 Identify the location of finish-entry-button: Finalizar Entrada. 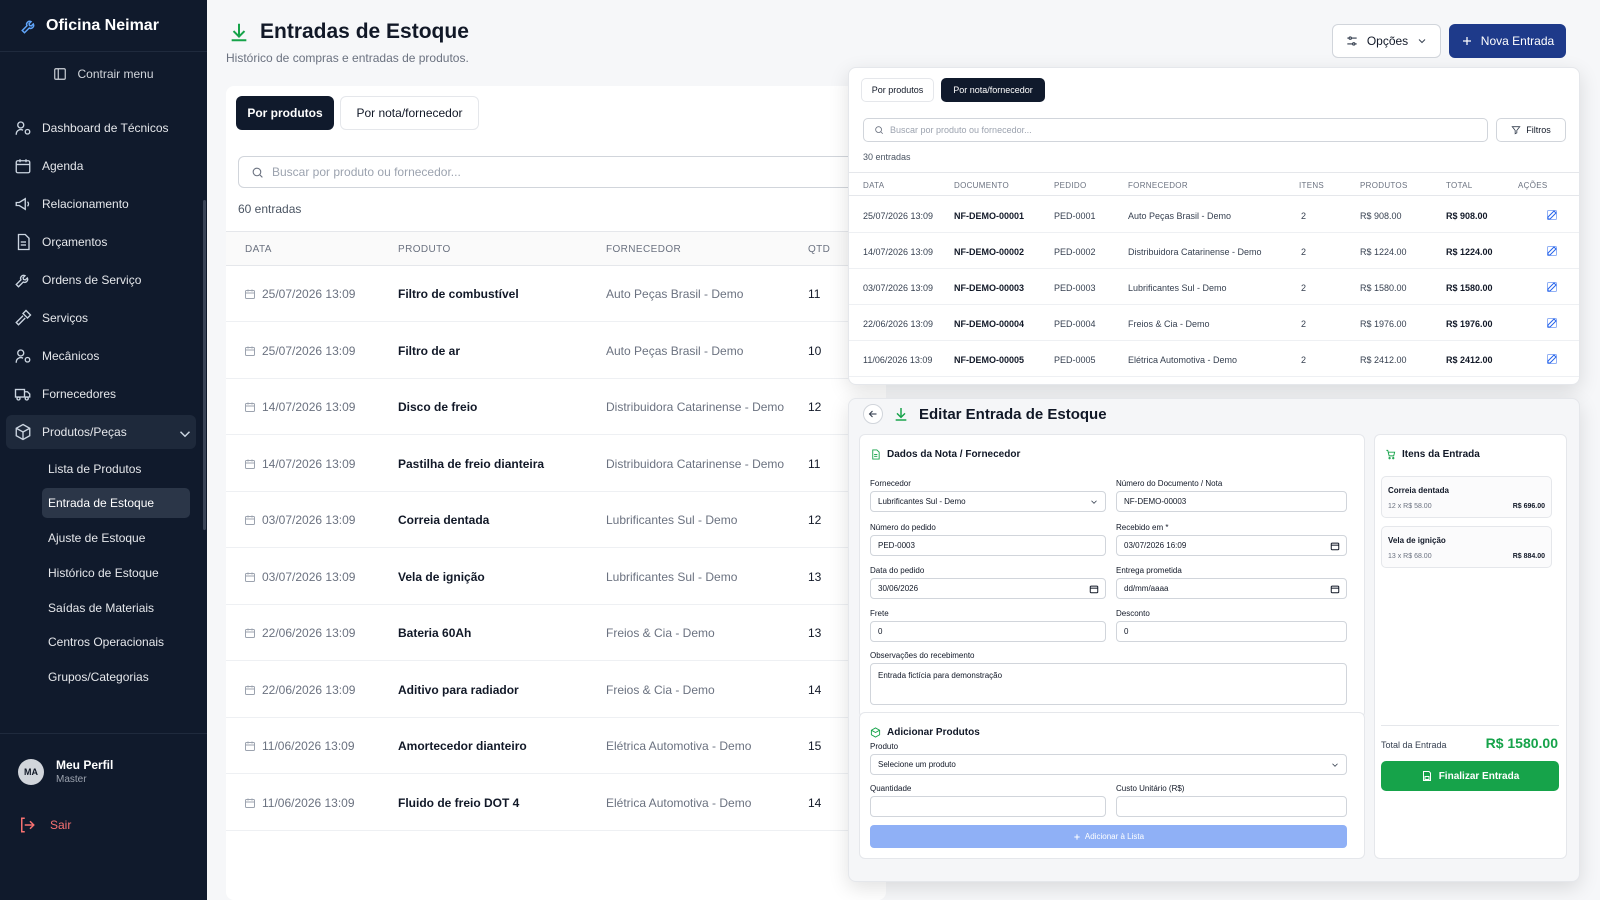
(1470, 776).